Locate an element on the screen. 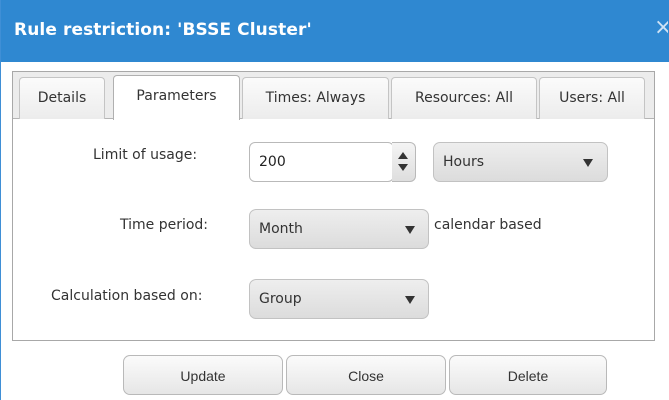  dialog-title: Rule restriction: 'BSSE Cluster' is located at coordinates (163, 30).